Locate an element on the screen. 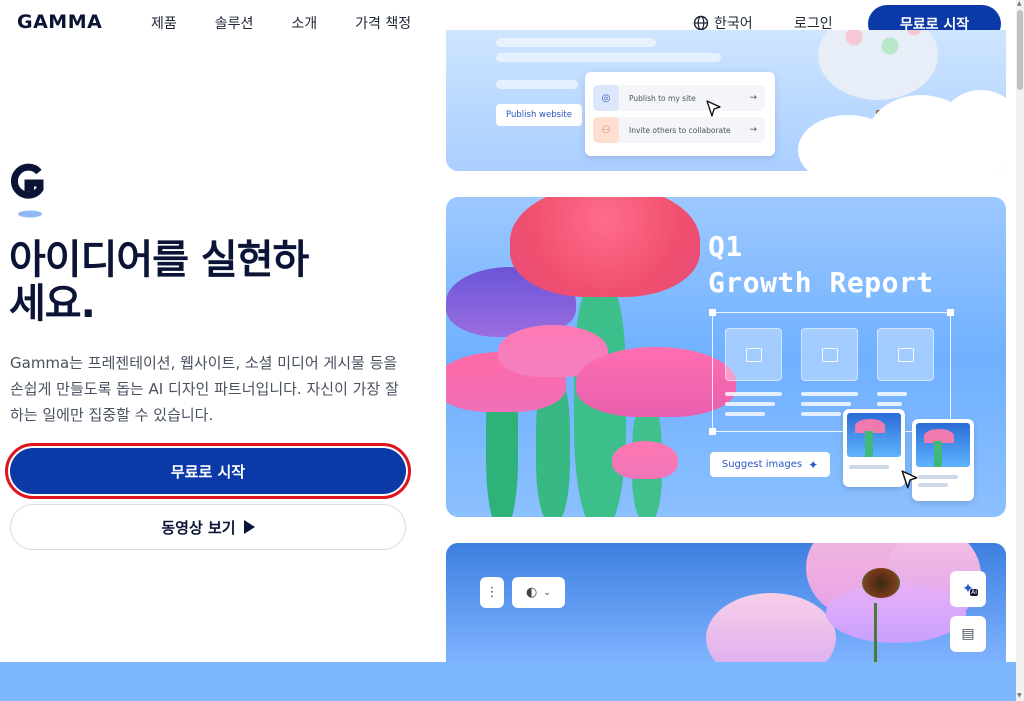 This screenshot has width=1024, height=701. globe-icon is located at coordinates (701, 23).